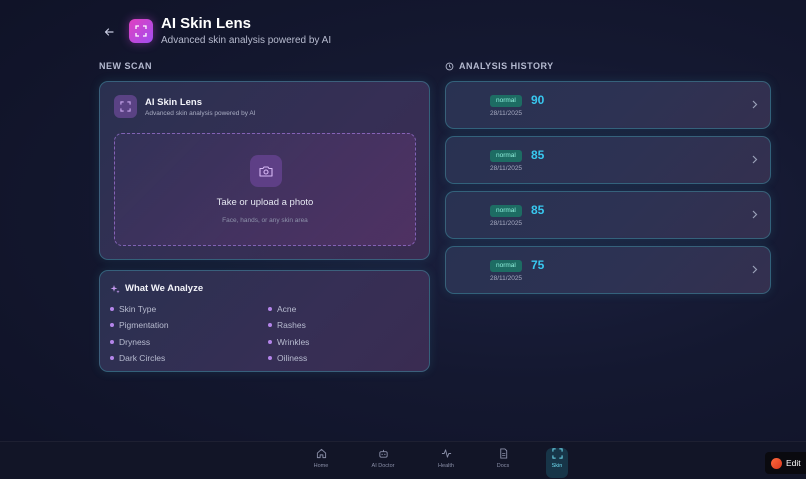 The width and height of the screenshot is (806, 479). Describe the element at coordinates (321, 453) in the screenshot. I see `home-icon` at that location.